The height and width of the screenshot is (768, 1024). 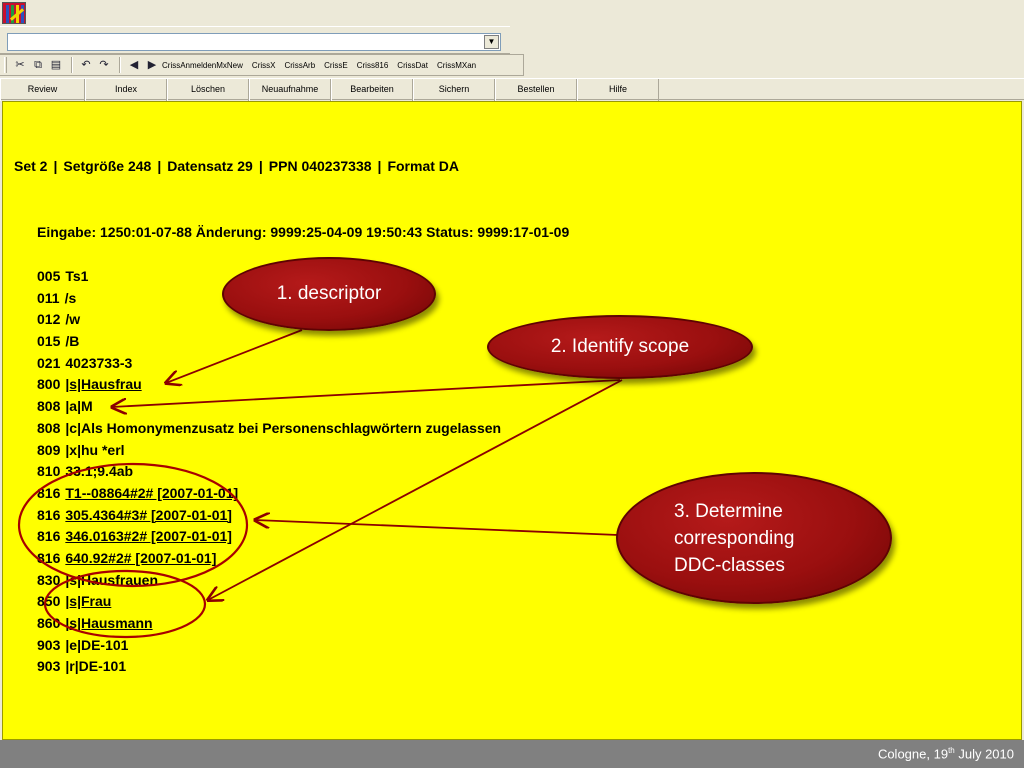 I want to click on record-format: Format DA, so click(x=423, y=166).